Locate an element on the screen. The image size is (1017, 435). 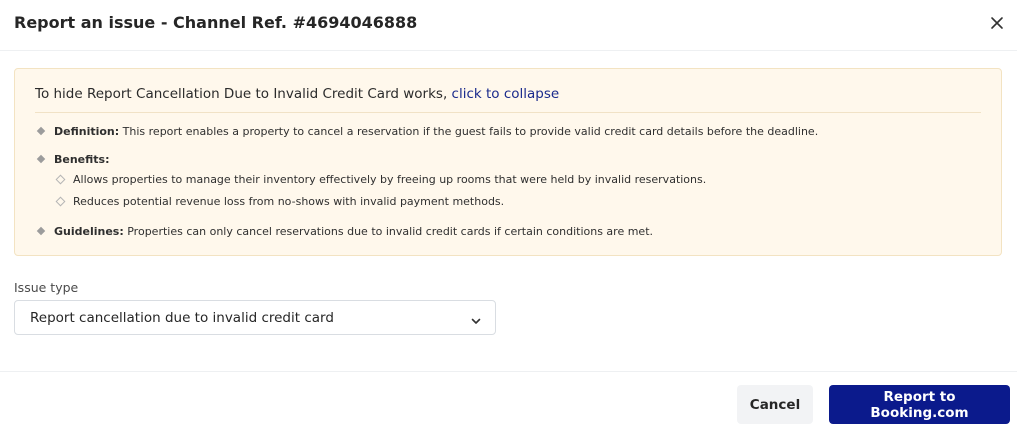
benefits-label: Benefits: is located at coordinates (82, 159).